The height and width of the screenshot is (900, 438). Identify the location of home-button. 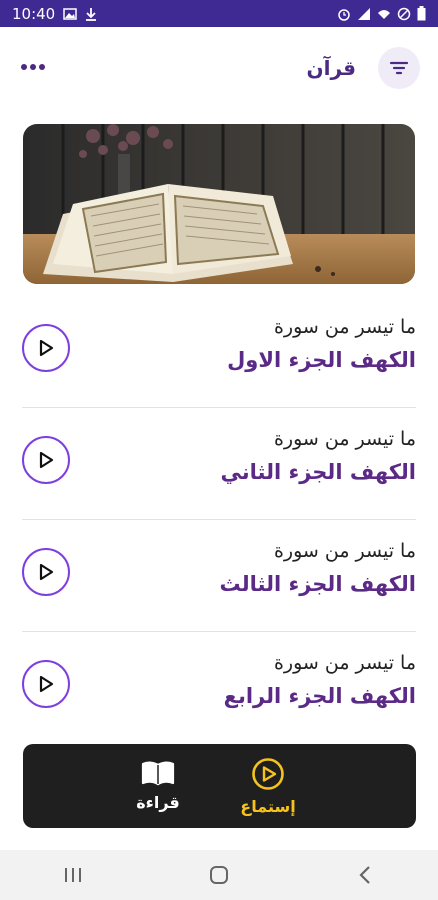
(219, 875).